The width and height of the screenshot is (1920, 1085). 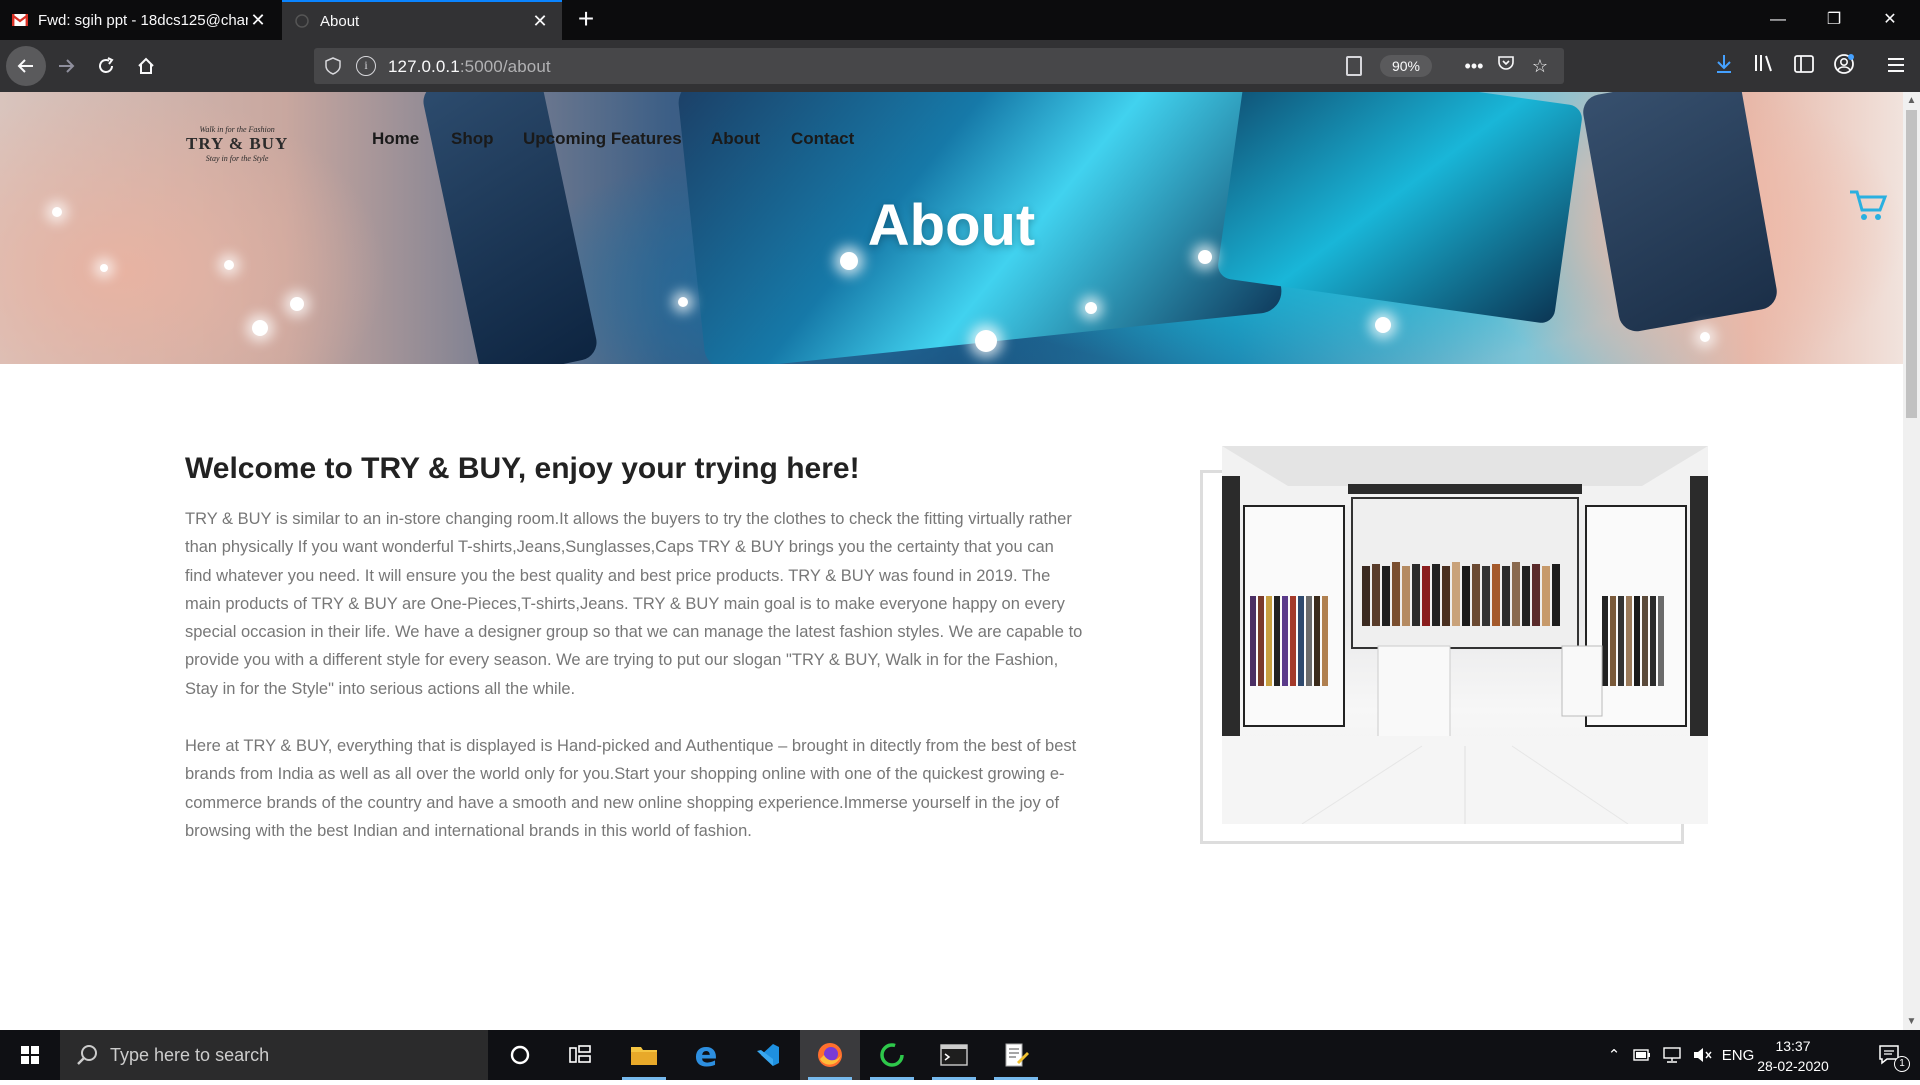 I want to click on downloads-icon, so click(x=1724, y=67).